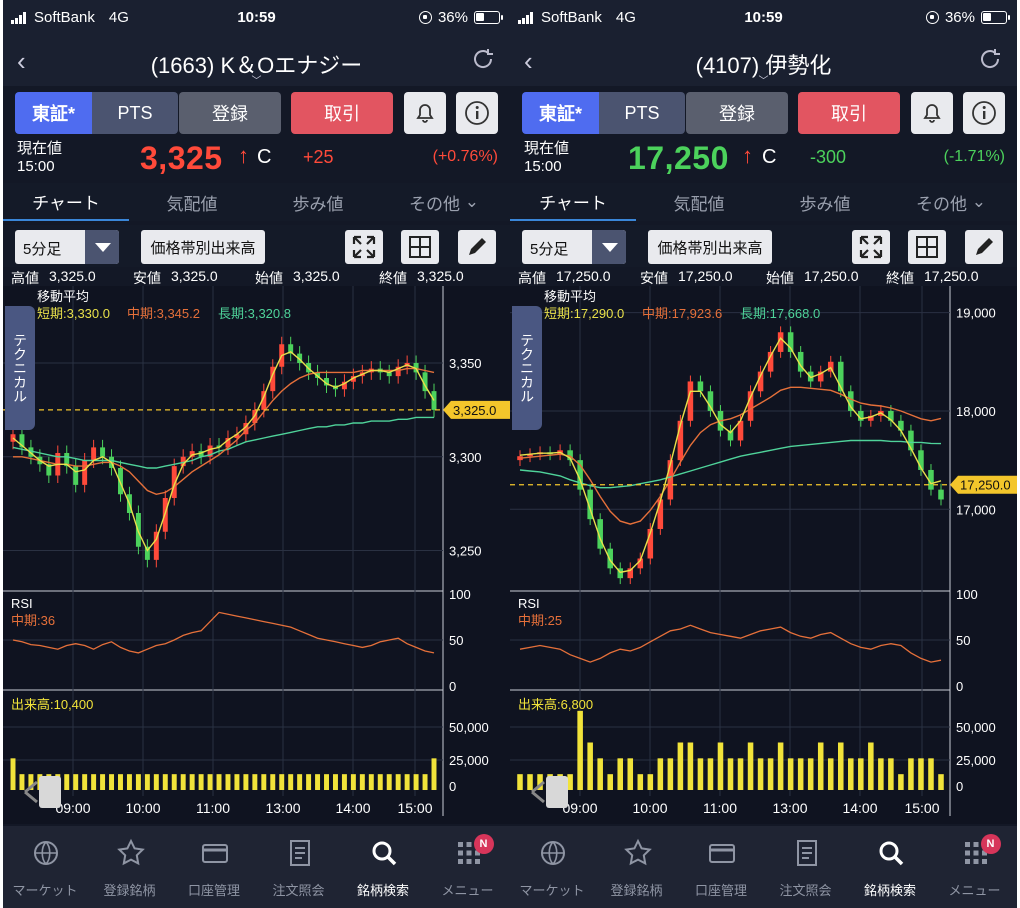 The width and height of the screenshot is (1020, 908). What do you see at coordinates (780, 313) in the screenshot?
I see `ma-long-label: 長期:17,668.0` at bounding box center [780, 313].